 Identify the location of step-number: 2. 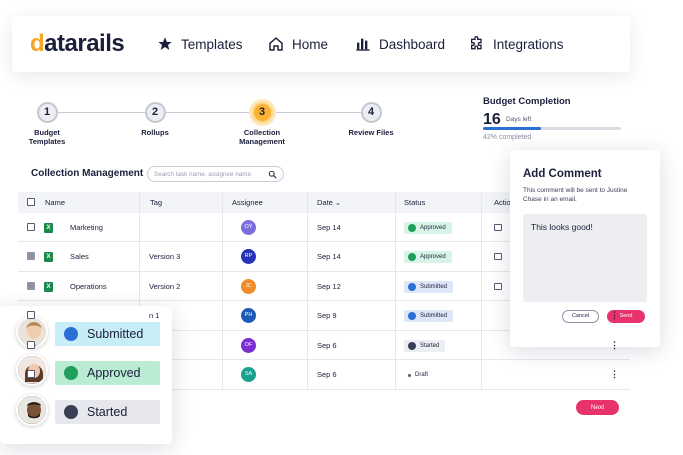
(155, 112).